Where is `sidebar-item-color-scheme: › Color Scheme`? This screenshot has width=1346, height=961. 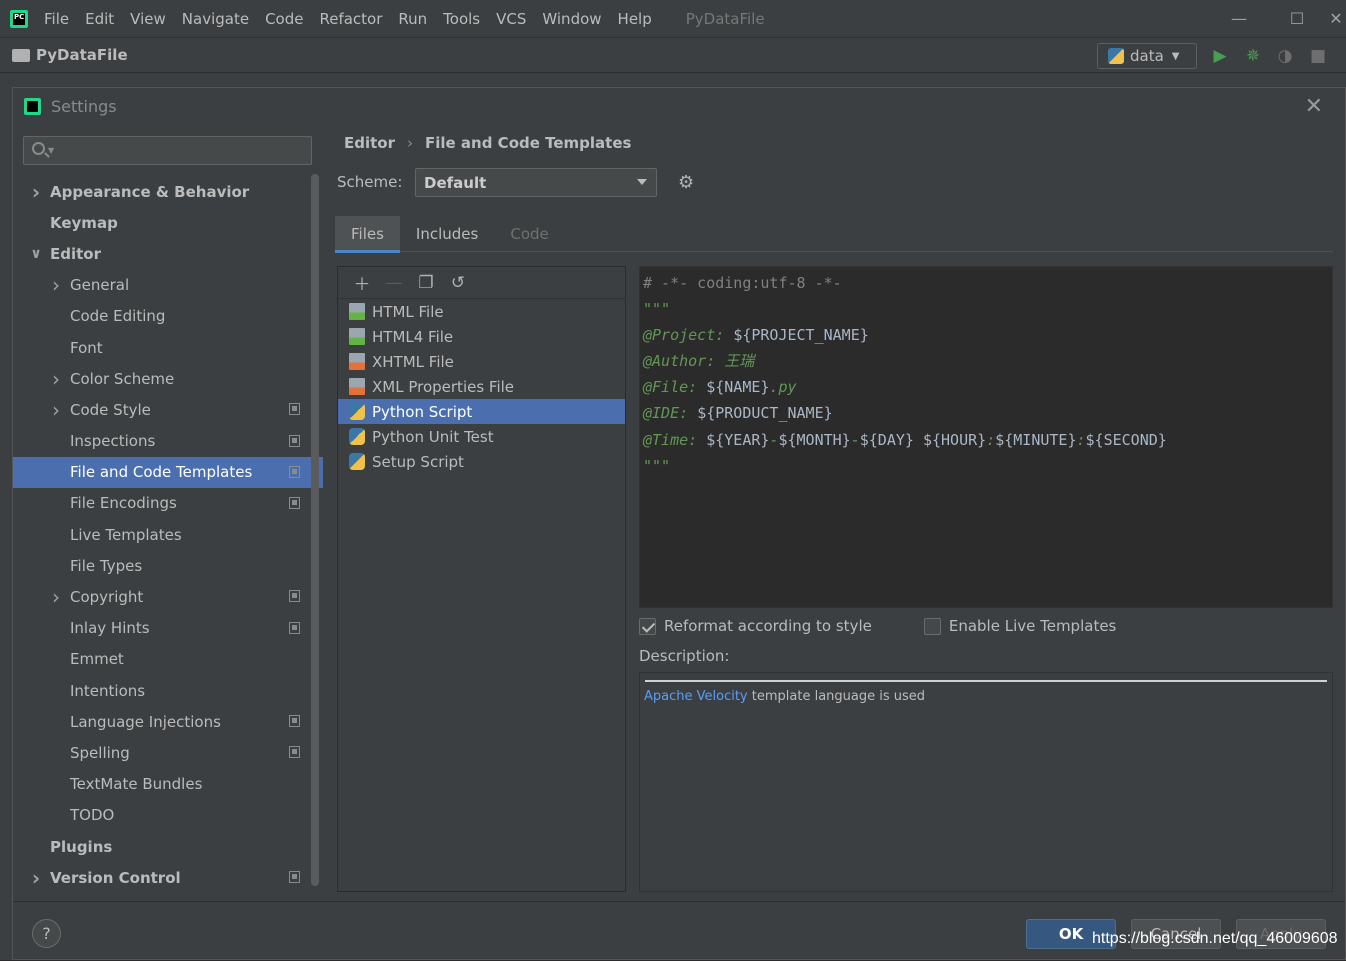 sidebar-item-color-scheme: › Color Scheme is located at coordinates (168, 378).